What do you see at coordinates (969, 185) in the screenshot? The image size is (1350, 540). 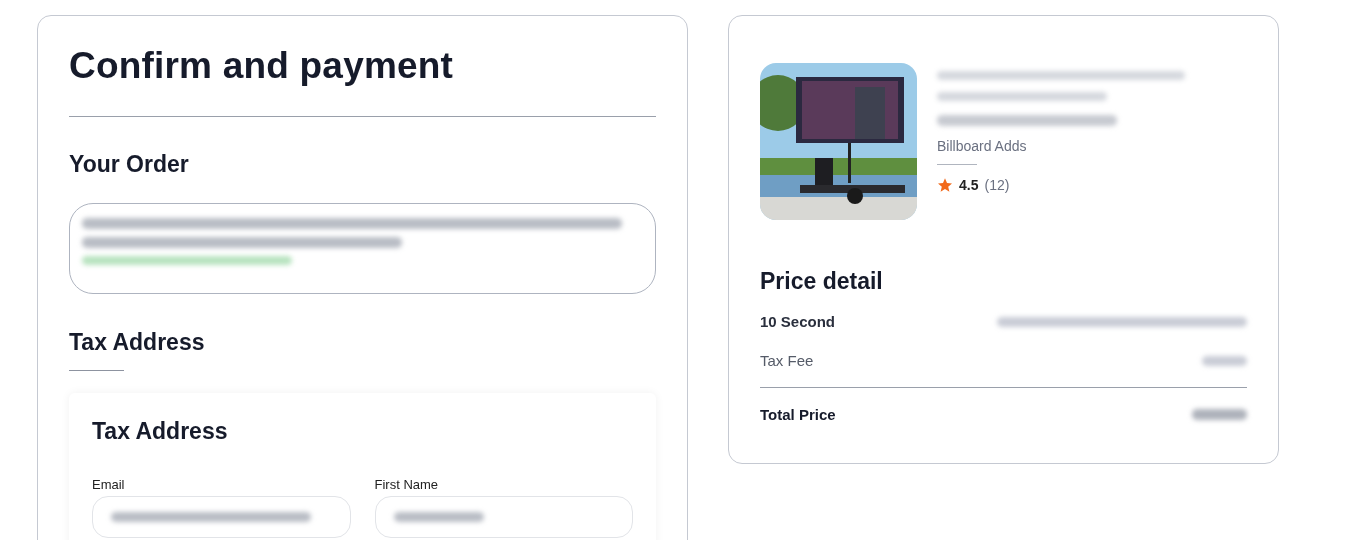 I see `rating-value: 4.5` at bounding box center [969, 185].